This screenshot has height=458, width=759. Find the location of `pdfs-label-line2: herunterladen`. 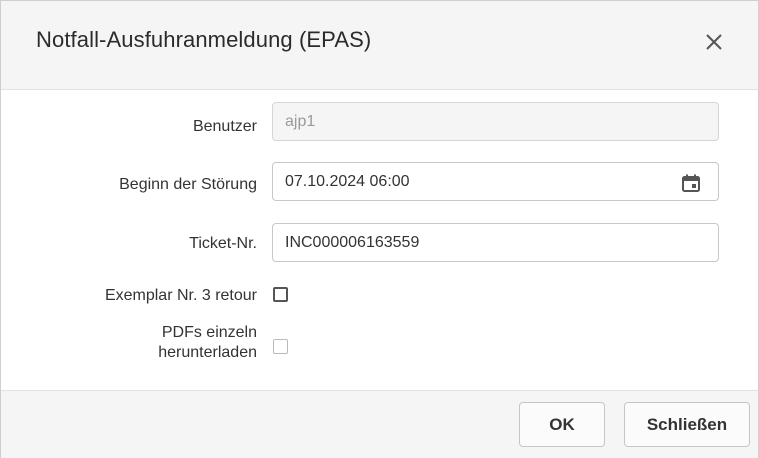

pdfs-label-line2: herunterladen is located at coordinates (207, 352).